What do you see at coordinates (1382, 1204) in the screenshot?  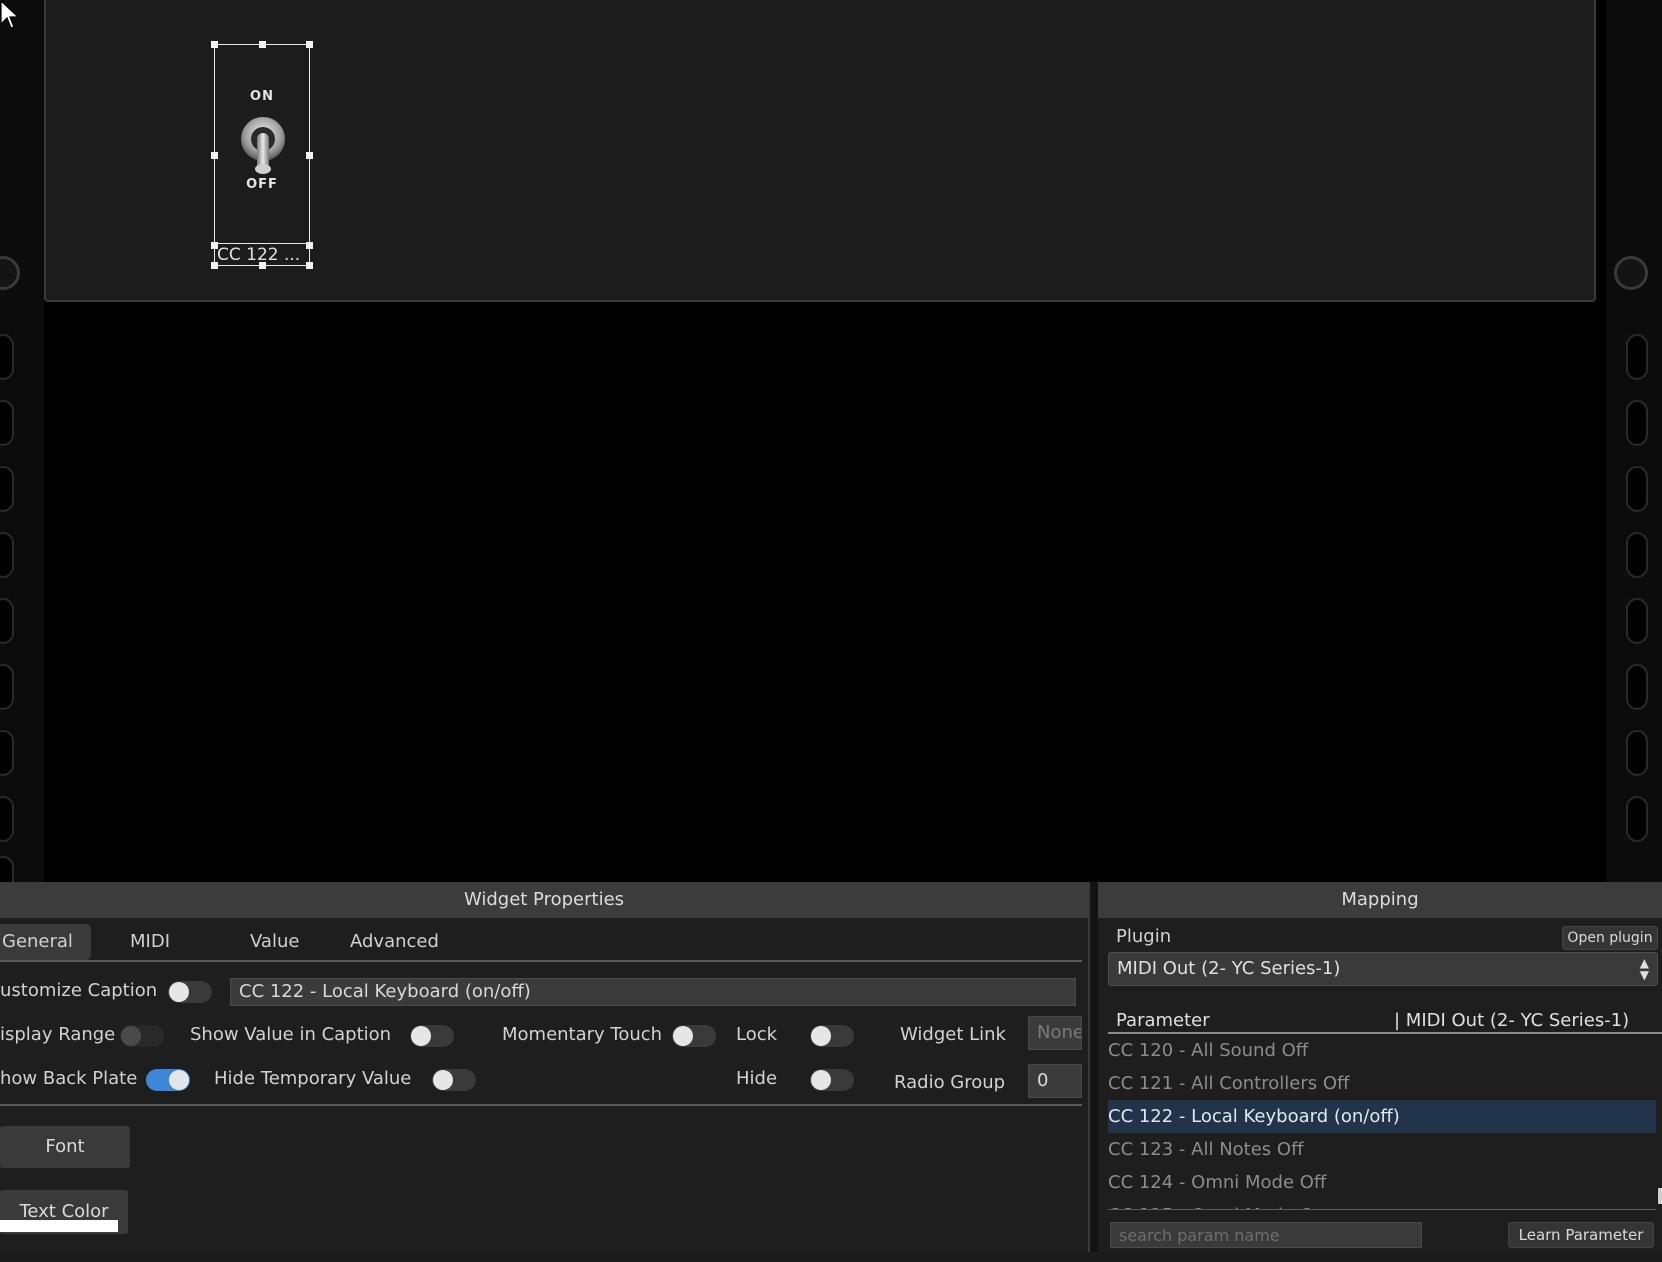 I see `list-item: CC 125 - Omni Mode On` at bounding box center [1382, 1204].